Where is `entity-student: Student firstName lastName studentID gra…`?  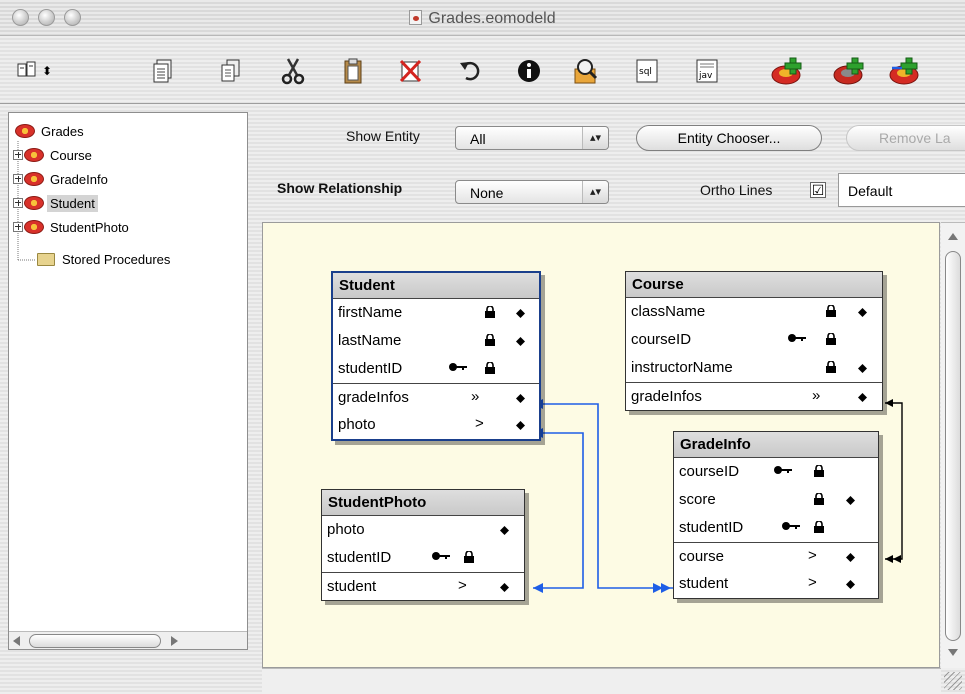 entity-student: Student firstName lastName studentID gra… is located at coordinates (436, 356).